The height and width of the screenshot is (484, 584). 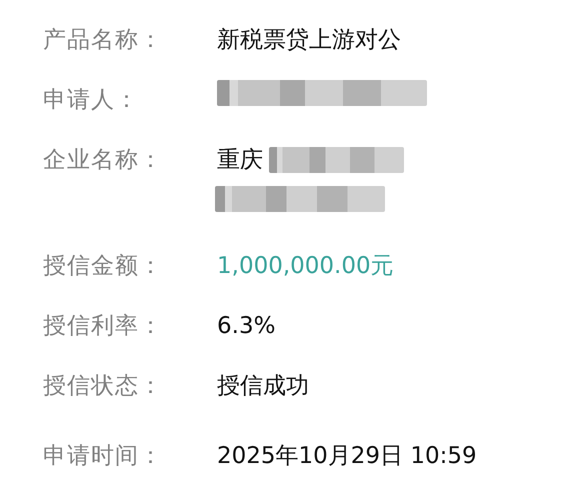 I want to click on field-value: 重庆, so click(x=240, y=160).